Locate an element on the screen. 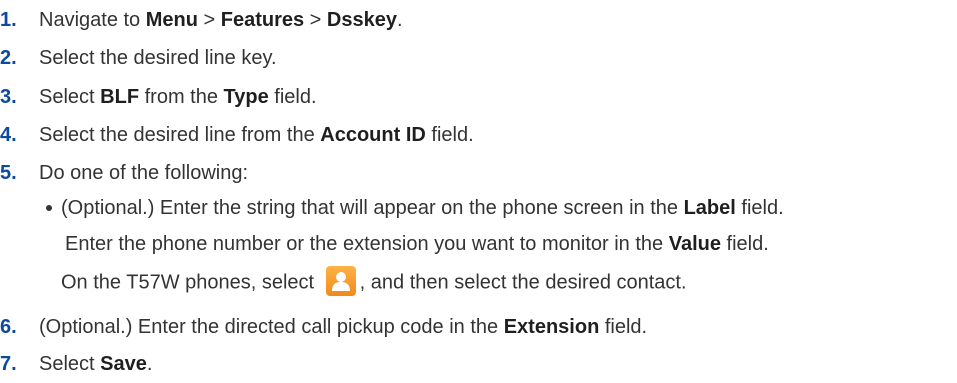 The width and height of the screenshot is (957, 383). label-term: Label is located at coordinates (709, 208).